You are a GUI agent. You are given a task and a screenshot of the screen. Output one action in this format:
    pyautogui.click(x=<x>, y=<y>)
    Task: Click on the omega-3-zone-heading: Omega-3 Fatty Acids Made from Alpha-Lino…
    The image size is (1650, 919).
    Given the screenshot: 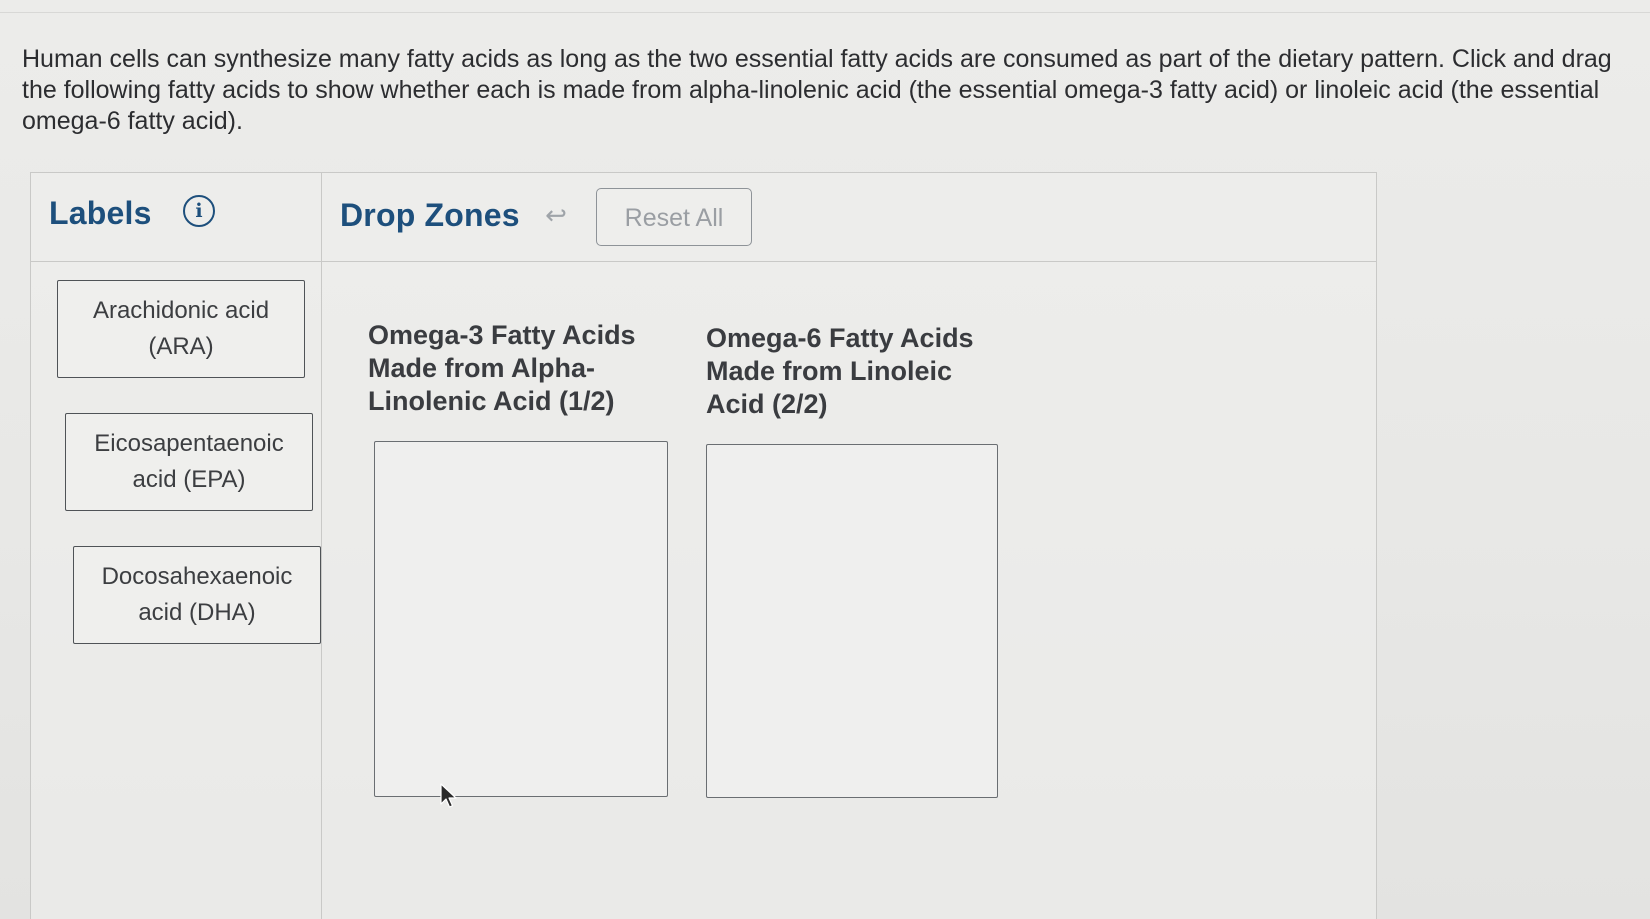 What is the action you would take?
    pyautogui.click(x=502, y=368)
    